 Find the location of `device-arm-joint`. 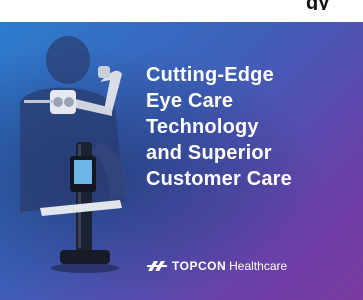

device-arm-joint is located at coordinates (104, 72).